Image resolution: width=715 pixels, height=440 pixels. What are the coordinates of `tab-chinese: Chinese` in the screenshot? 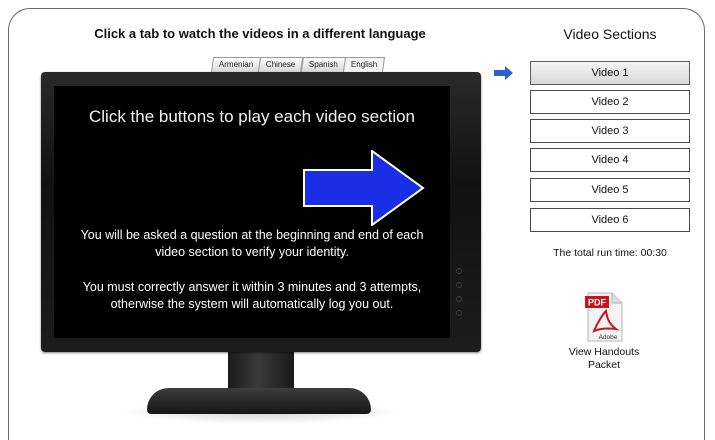 It's located at (281, 64).